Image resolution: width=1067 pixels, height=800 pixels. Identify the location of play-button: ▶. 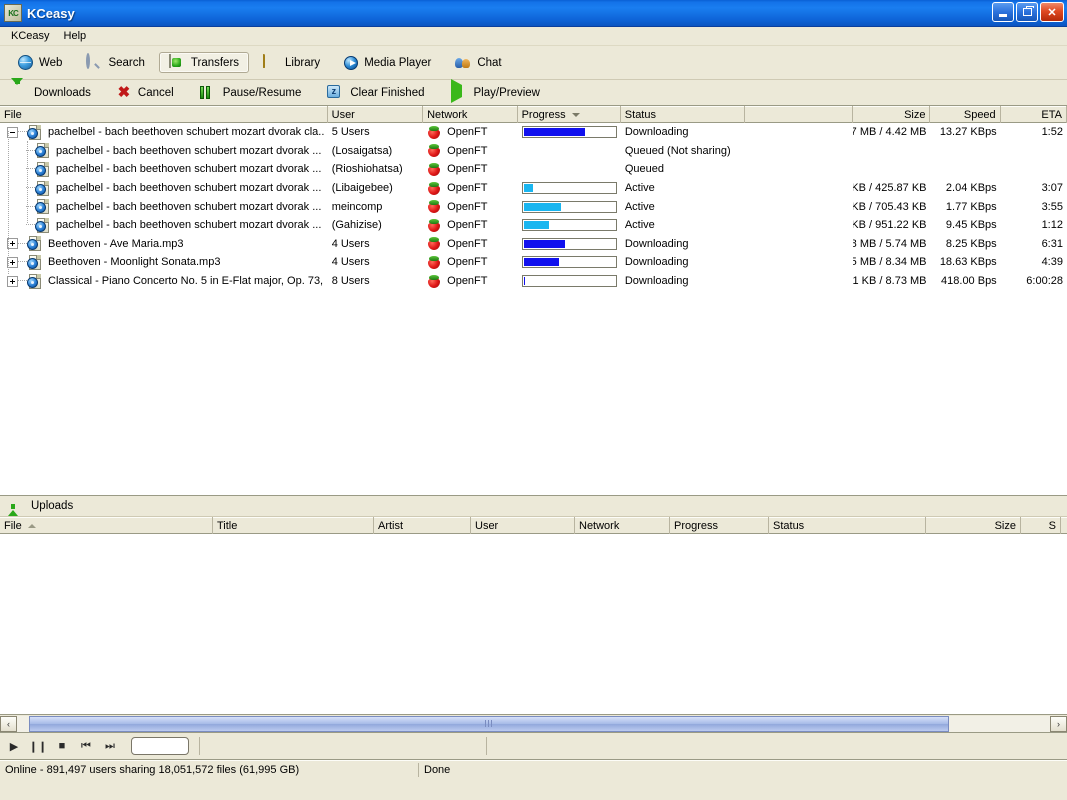
(14, 746).